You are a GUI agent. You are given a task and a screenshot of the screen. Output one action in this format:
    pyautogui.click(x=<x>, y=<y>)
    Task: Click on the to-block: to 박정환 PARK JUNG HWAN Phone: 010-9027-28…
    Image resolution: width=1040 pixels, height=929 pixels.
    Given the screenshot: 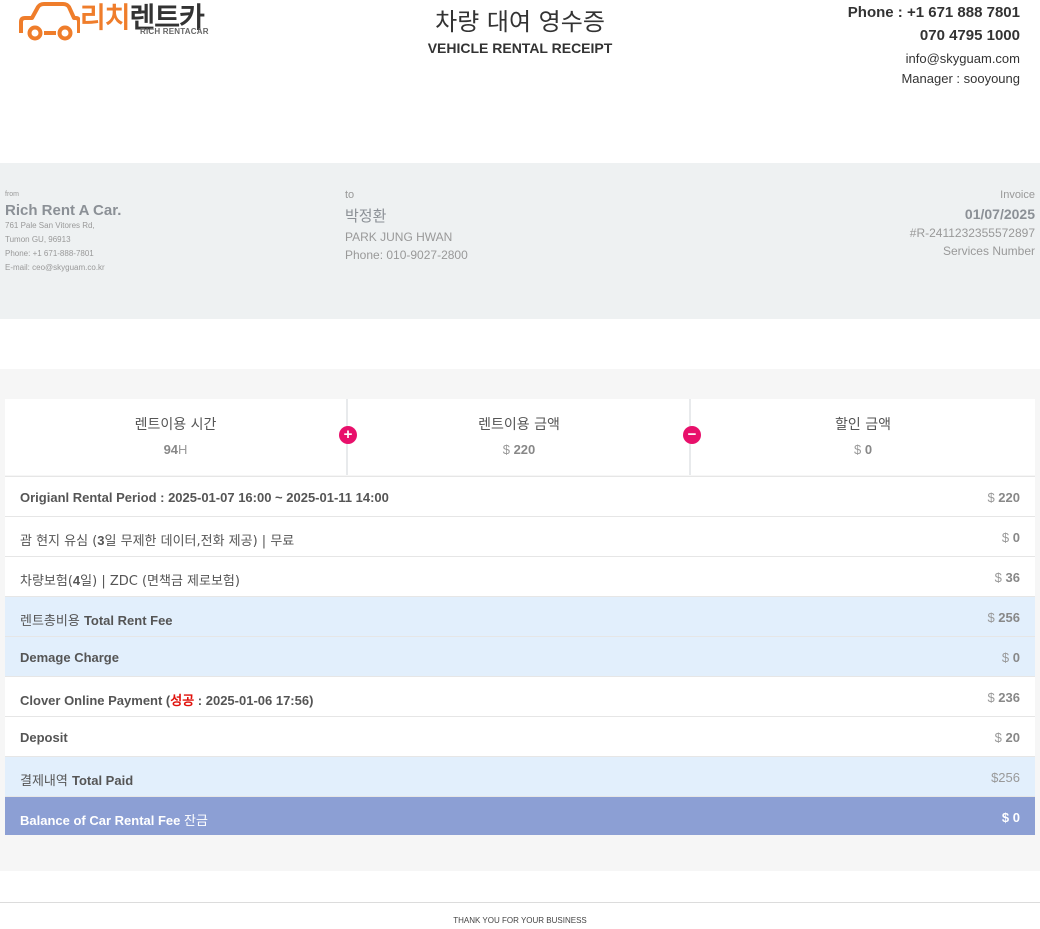 What is the action you would take?
    pyautogui.click(x=406, y=225)
    